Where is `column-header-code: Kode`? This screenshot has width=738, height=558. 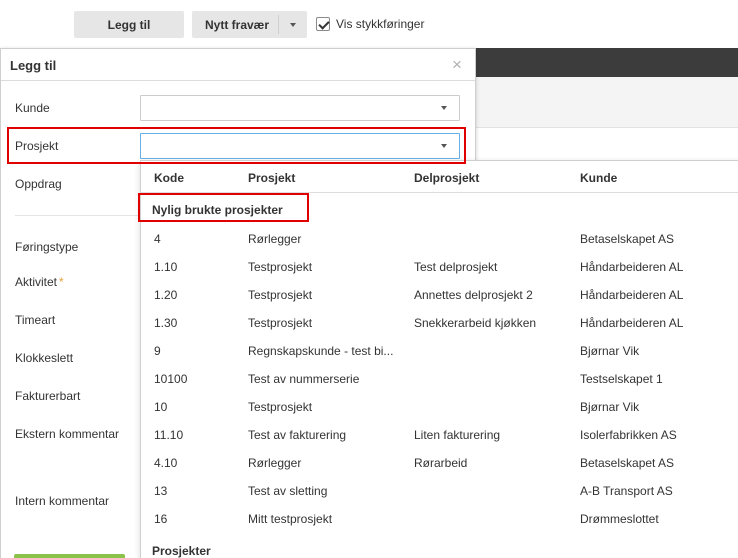 column-header-code: Kode is located at coordinates (169, 178).